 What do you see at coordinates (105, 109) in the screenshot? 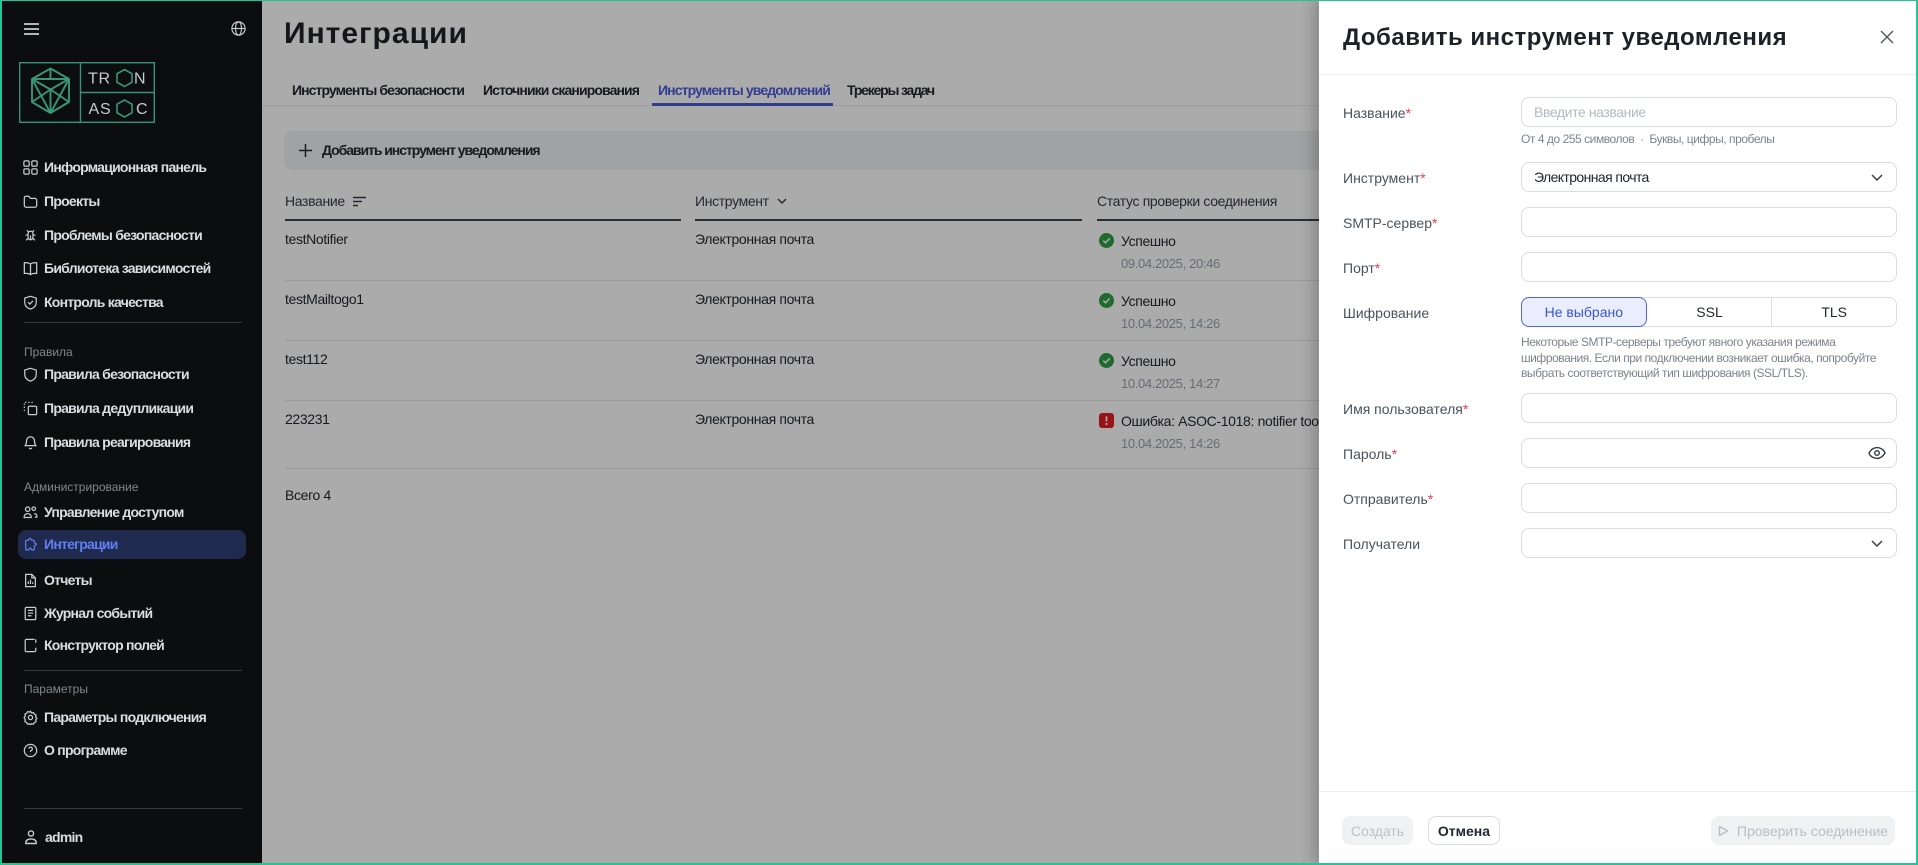
I see `svg-text: S` at bounding box center [105, 109].